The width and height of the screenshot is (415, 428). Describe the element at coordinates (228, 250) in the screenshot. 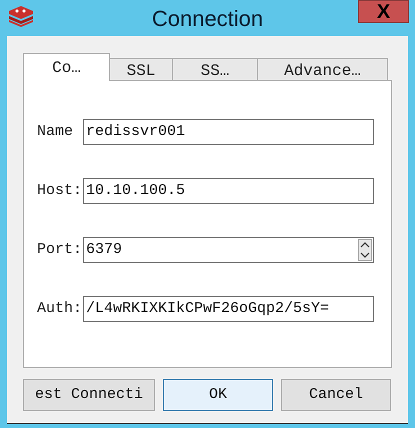

I see `spin-field: 6379` at that location.